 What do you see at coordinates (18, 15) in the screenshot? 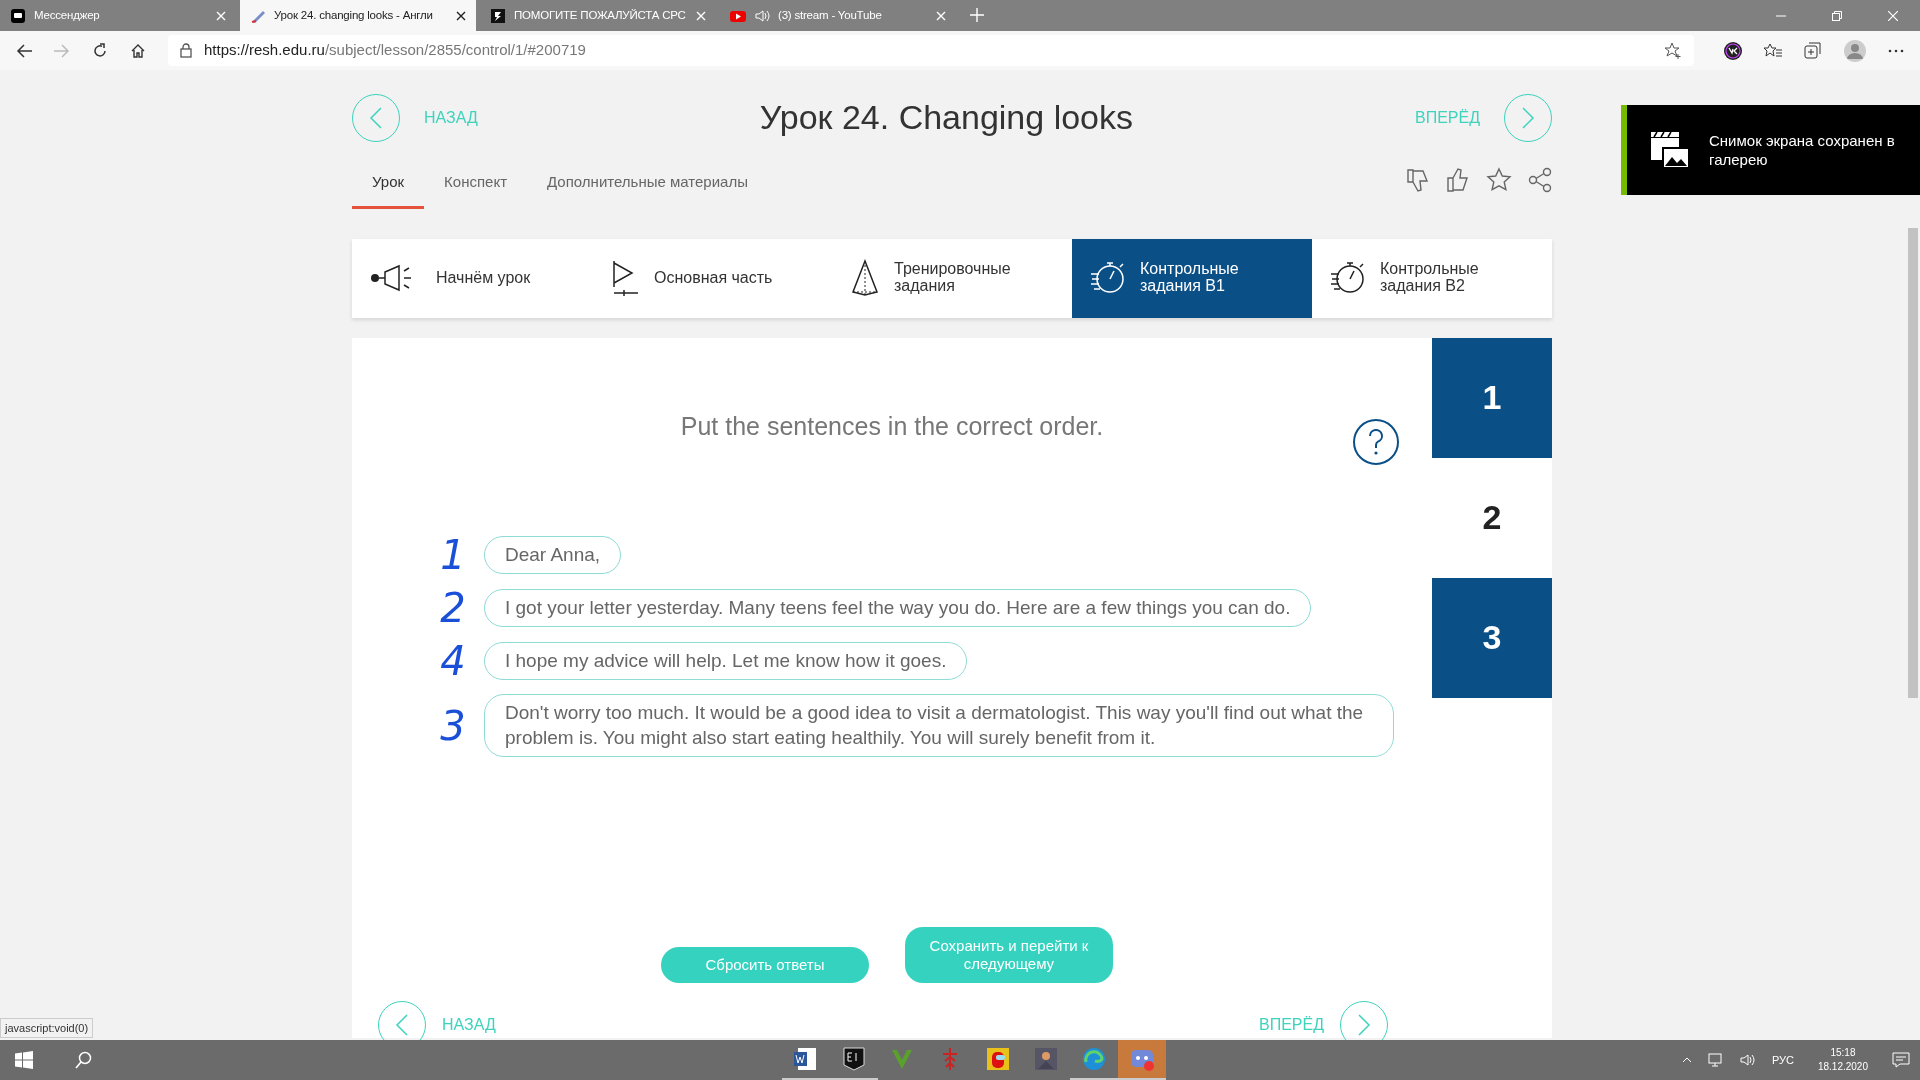
I see `chat-bubble-icon` at bounding box center [18, 15].